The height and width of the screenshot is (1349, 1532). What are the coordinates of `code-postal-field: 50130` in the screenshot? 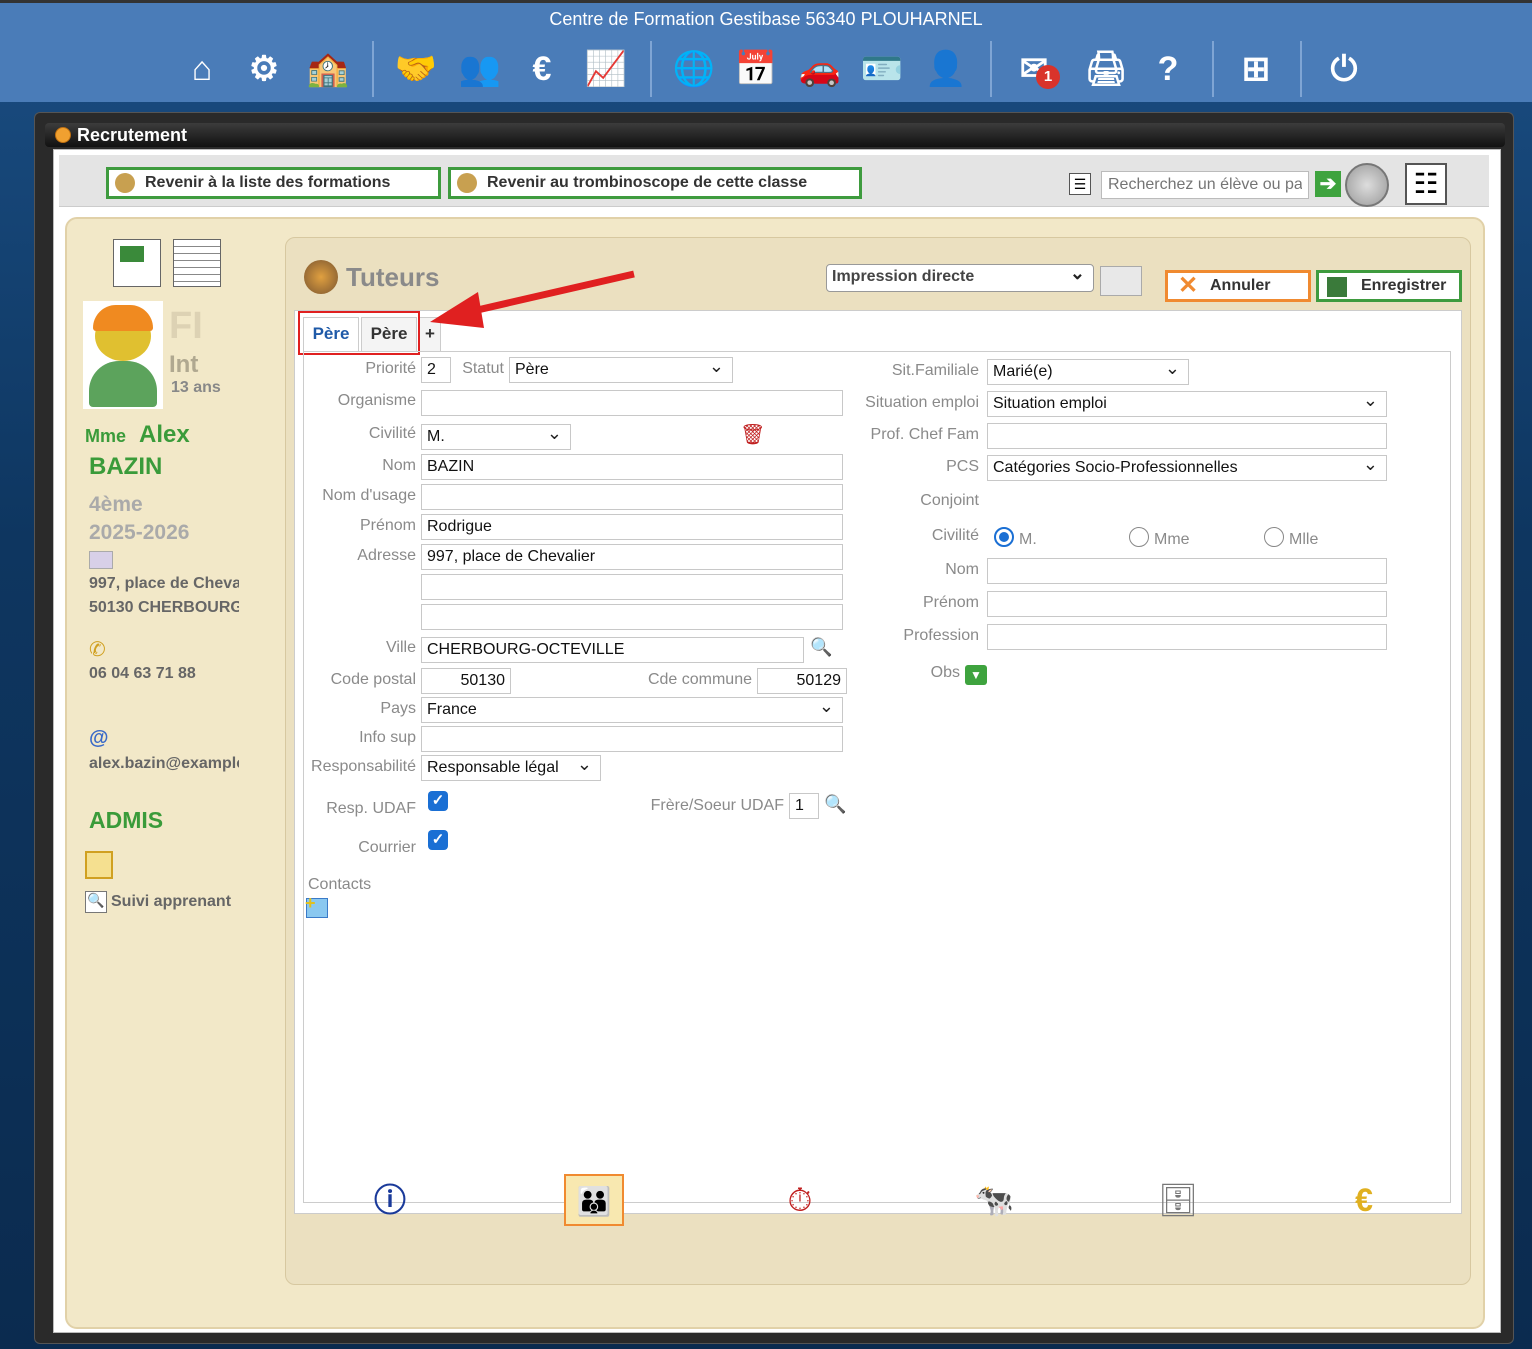 It's located at (466, 681).